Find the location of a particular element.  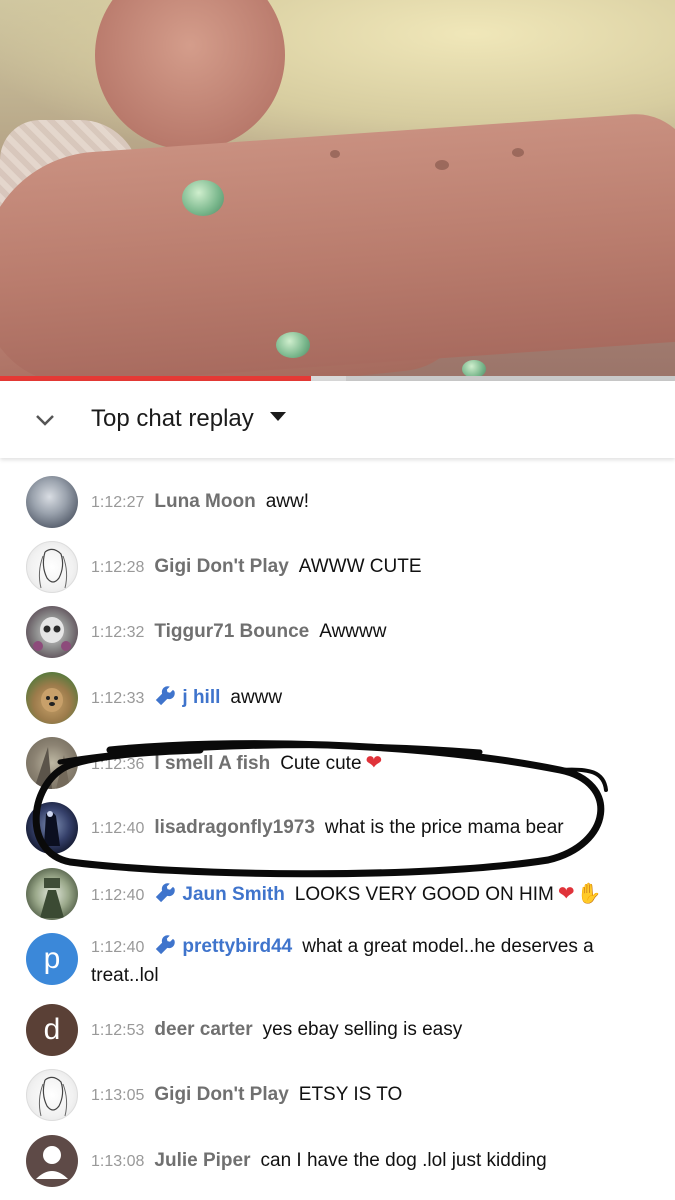

message-author: deer carter is located at coordinates (203, 1029).